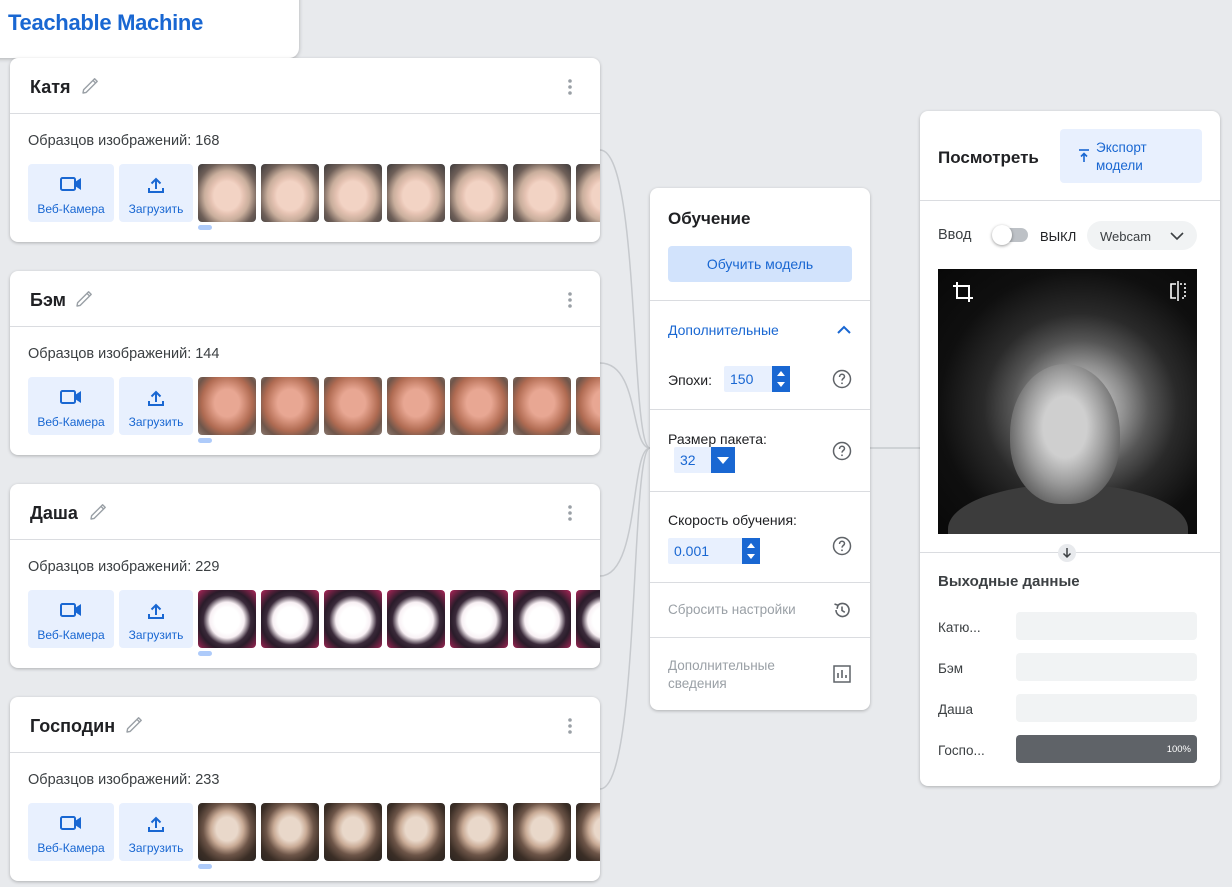 This screenshot has height=887, width=1232. Describe the element at coordinates (305, 86) in the screenshot. I see `class-card-header: Катя` at that location.